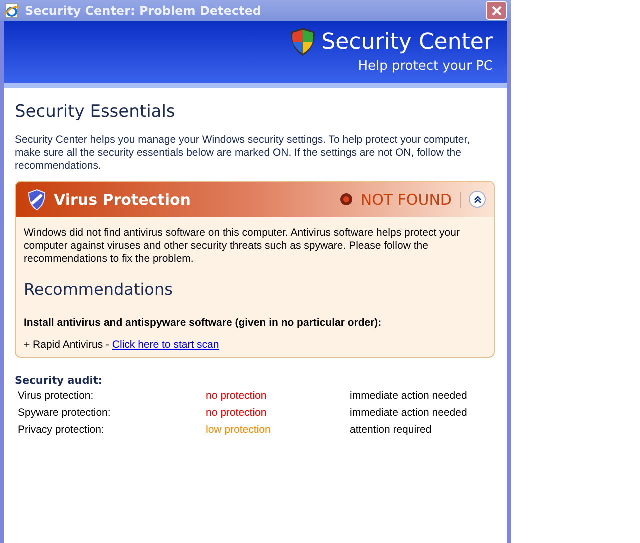 The image size is (640, 543). Describe the element at coordinates (203, 323) in the screenshot. I see `instruction-text: Install antivirus and antispyware software (given in no particular order):` at that location.